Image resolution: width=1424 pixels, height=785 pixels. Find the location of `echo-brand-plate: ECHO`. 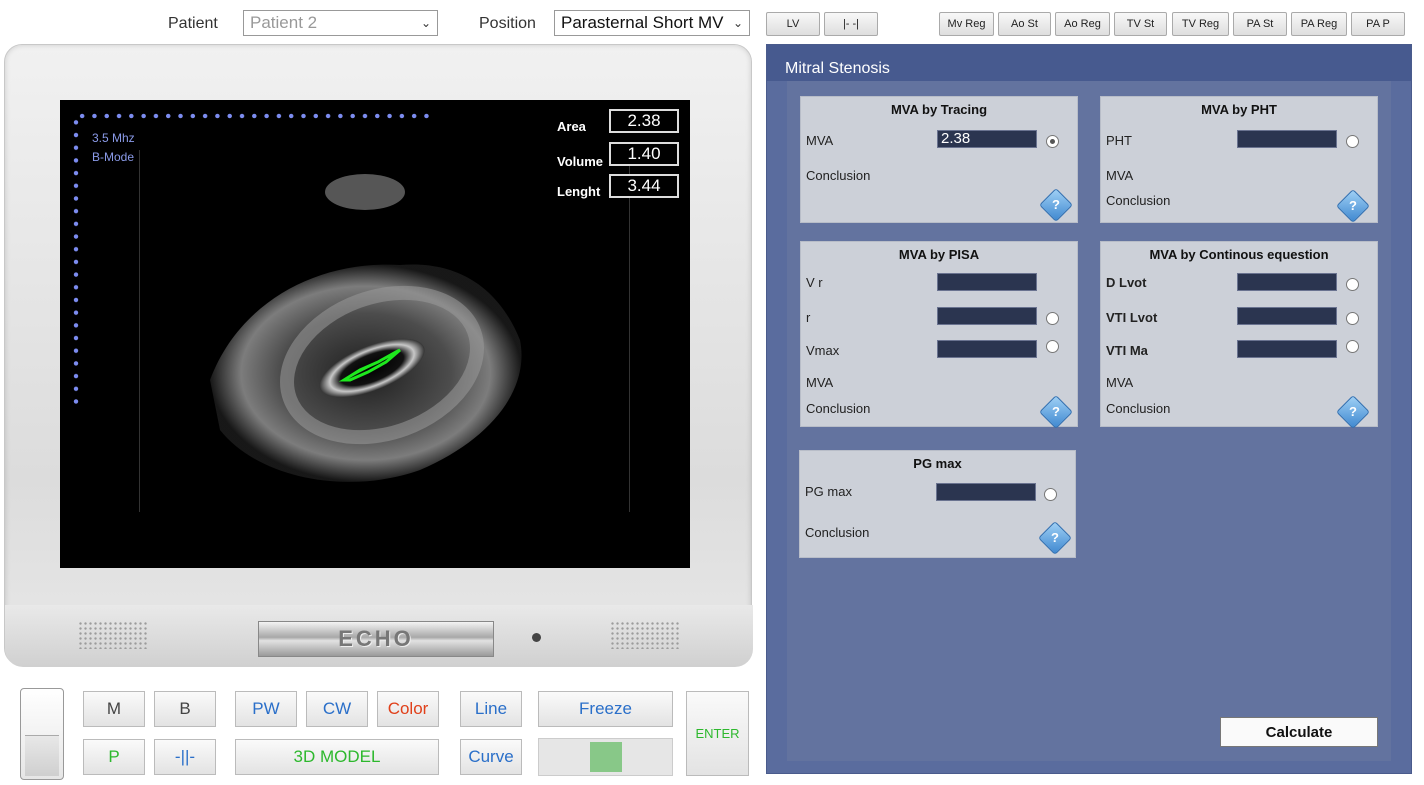

echo-brand-plate: ECHO is located at coordinates (376, 639).